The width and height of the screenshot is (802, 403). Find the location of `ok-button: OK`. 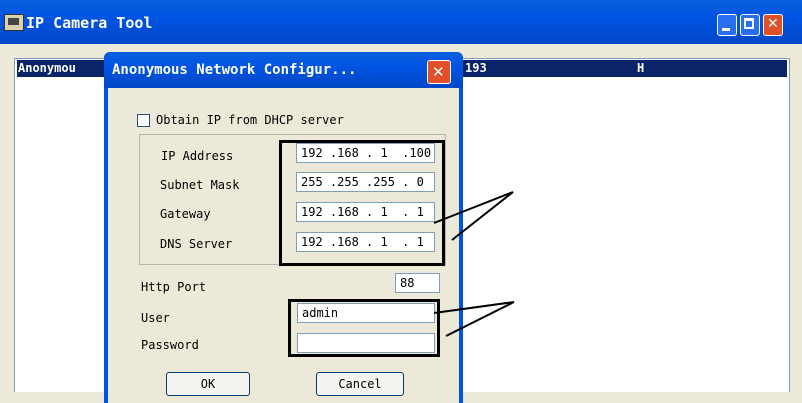

ok-button: OK is located at coordinates (208, 384).